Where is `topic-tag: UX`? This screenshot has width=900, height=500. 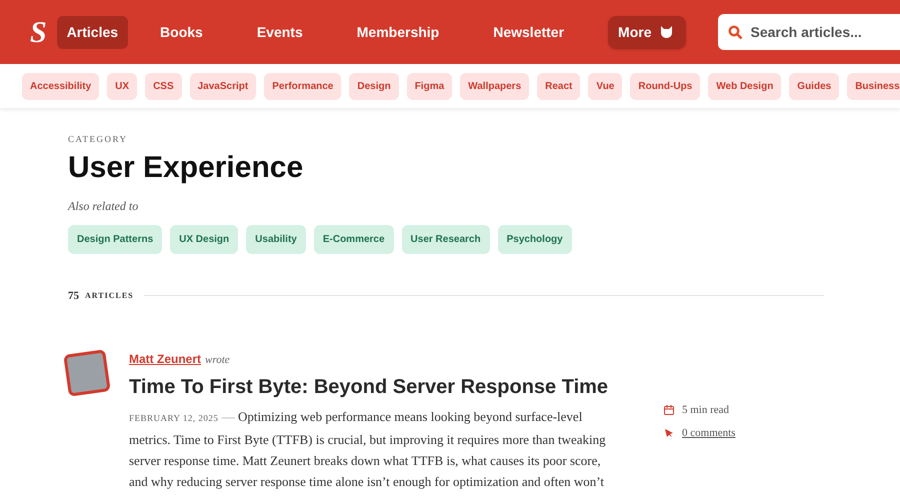
topic-tag: UX is located at coordinates (122, 86).